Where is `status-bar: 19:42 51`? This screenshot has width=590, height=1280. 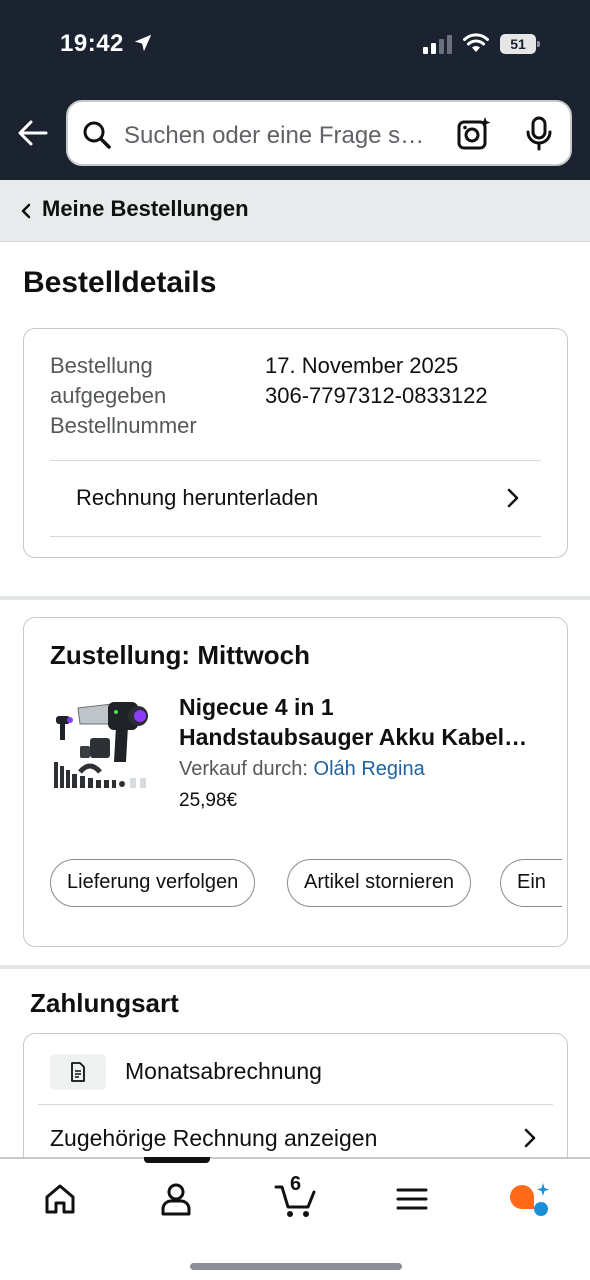 status-bar: 19:42 51 is located at coordinates (295, 45).